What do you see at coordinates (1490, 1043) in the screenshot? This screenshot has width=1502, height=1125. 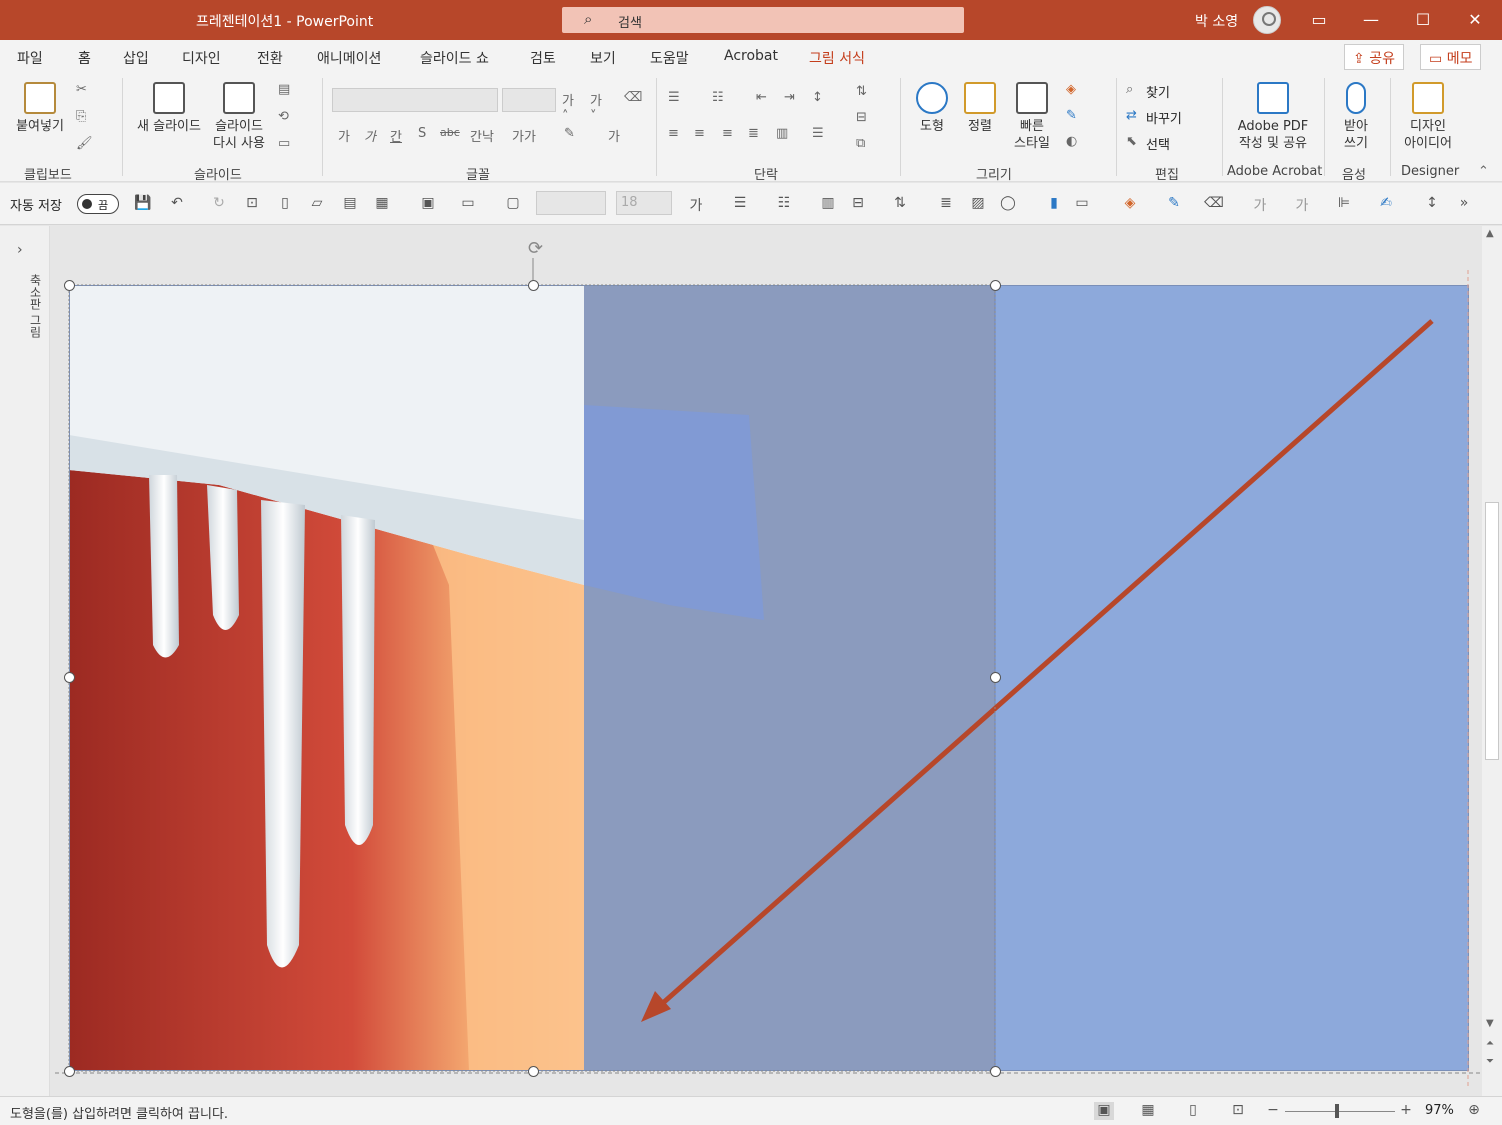 I see `previous-slide-icon: ⏶` at bounding box center [1490, 1043].